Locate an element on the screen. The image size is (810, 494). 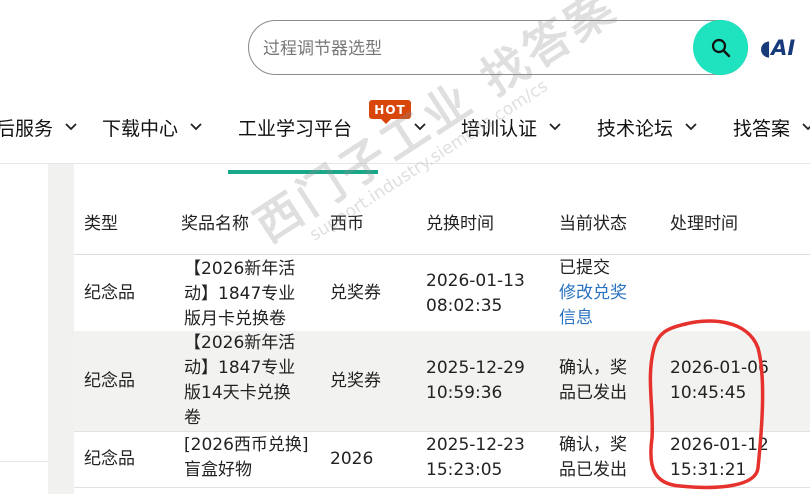
header-processed-time: 处理时间 is located at coordinates (704, 224).